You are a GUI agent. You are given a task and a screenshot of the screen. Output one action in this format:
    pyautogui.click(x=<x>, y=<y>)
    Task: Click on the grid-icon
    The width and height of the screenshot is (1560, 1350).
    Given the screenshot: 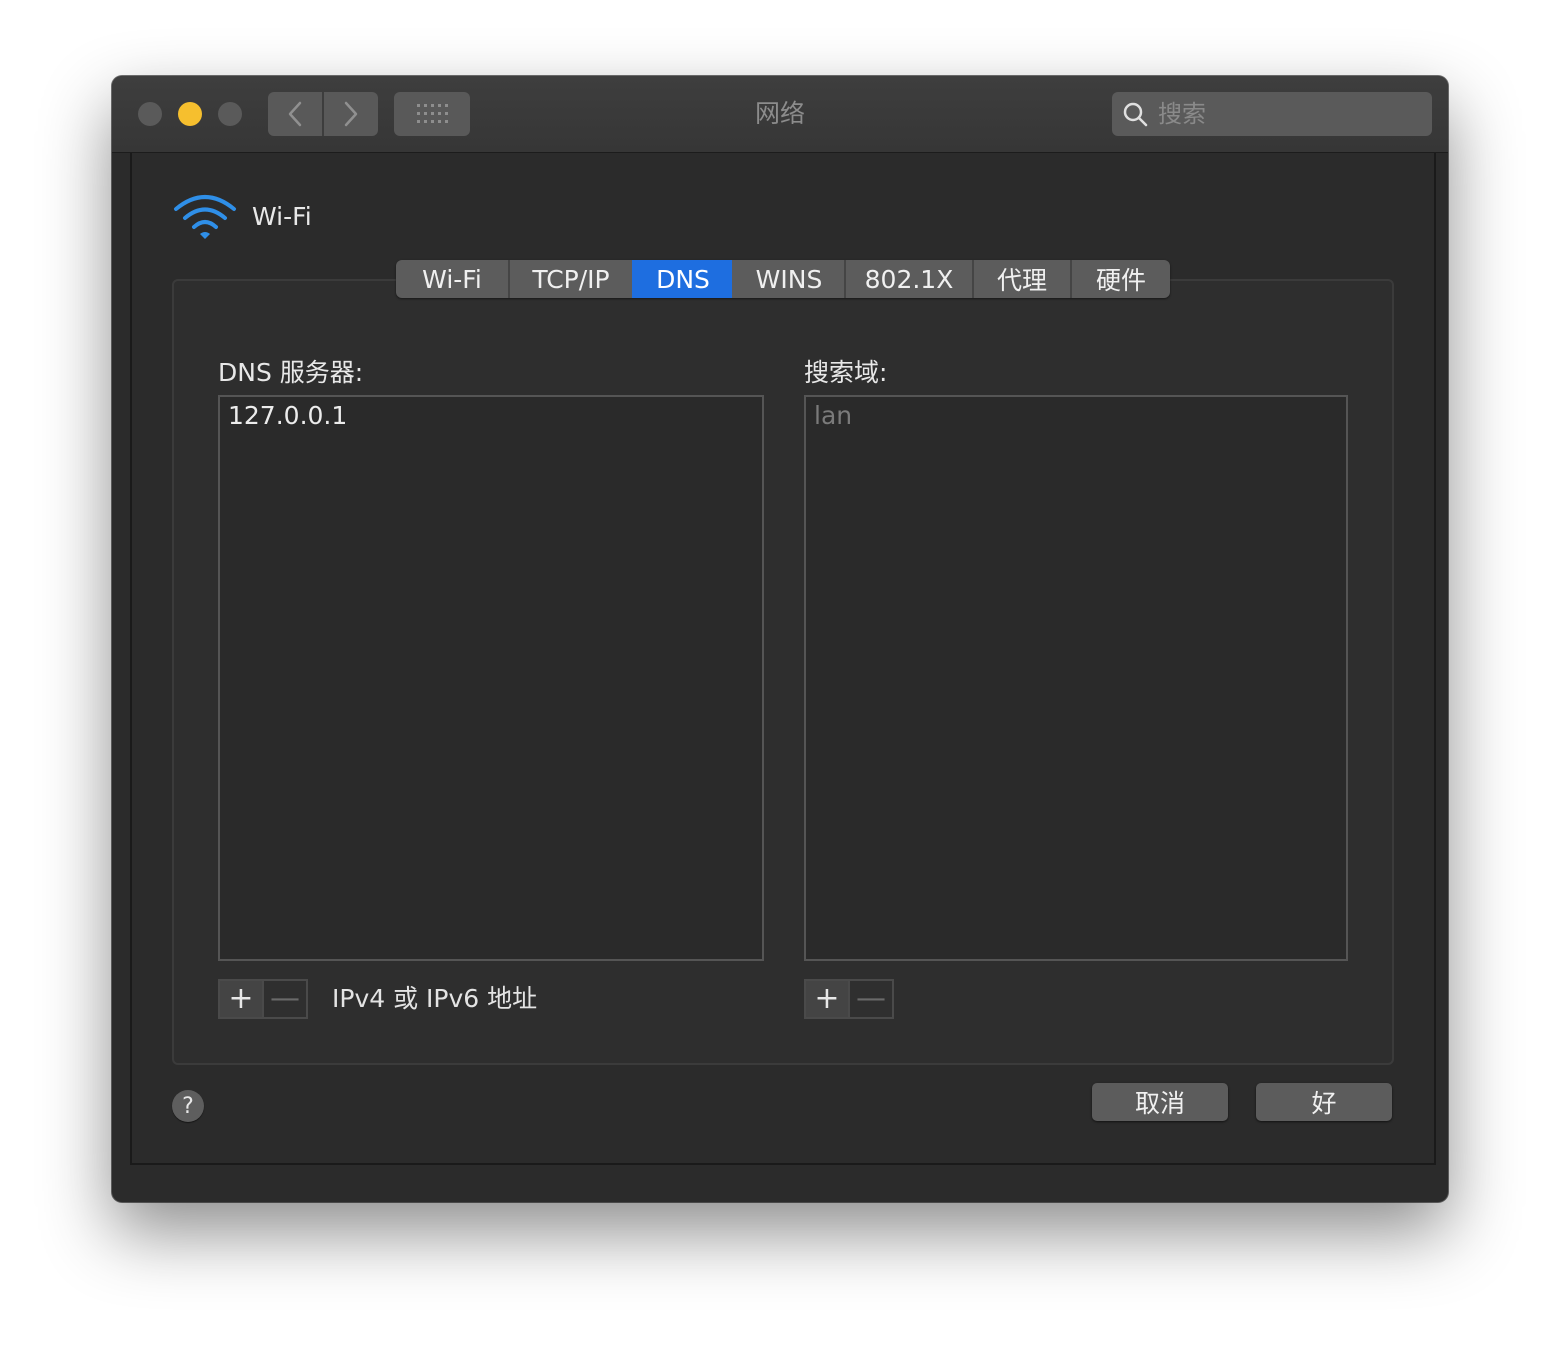 What is the action you would take?
    pyautogui.click(x=432, y=113)
    